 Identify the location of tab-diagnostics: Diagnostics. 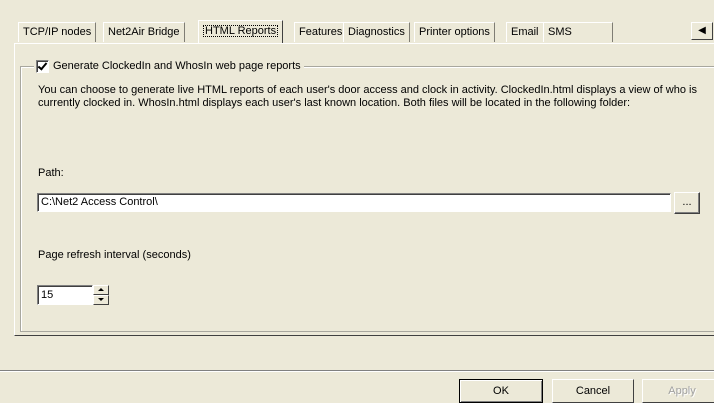
(376, 32).